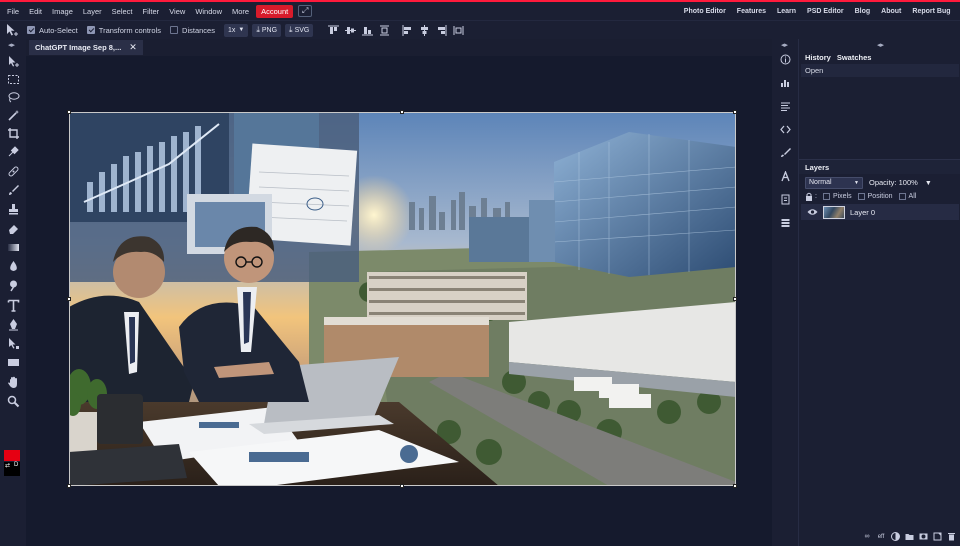  What do you see at coordinates (900, 182) in the screenshot?
I see `opacity-control: Opacity: 100% ▼` at bounding box center [900, 182].